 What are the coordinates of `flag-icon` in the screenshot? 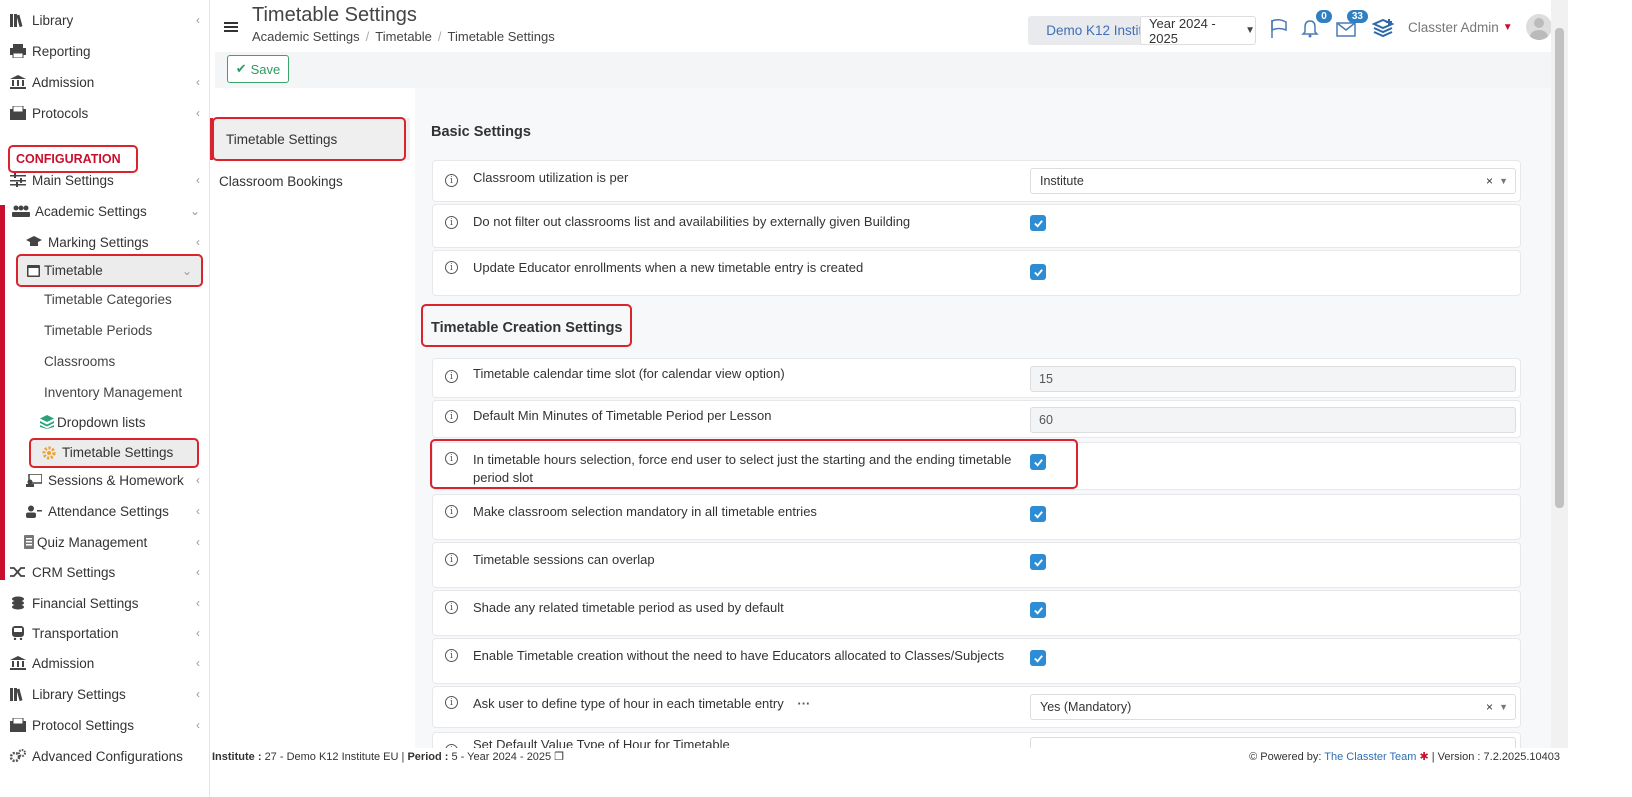 It's located at (1279, 29).